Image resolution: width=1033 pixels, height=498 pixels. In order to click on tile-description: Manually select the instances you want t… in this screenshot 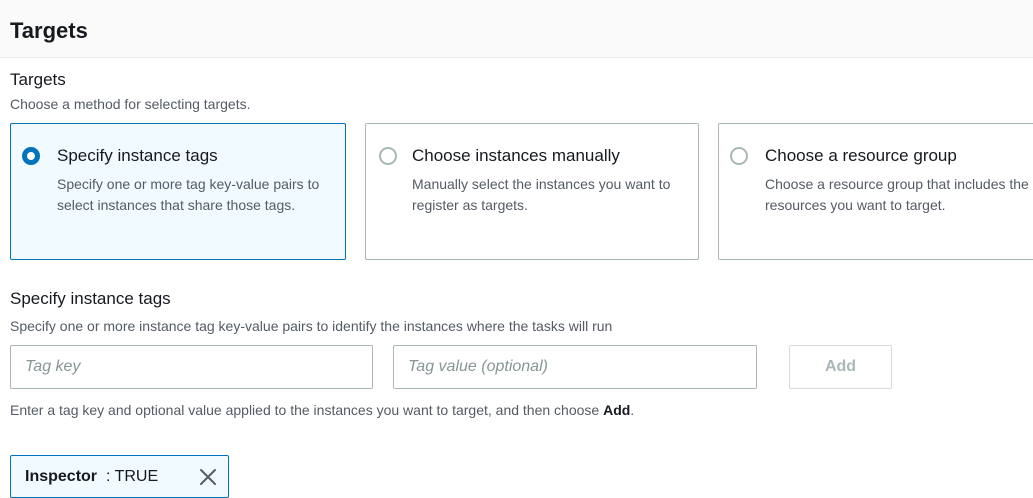, I will do `click(541, 194)`.